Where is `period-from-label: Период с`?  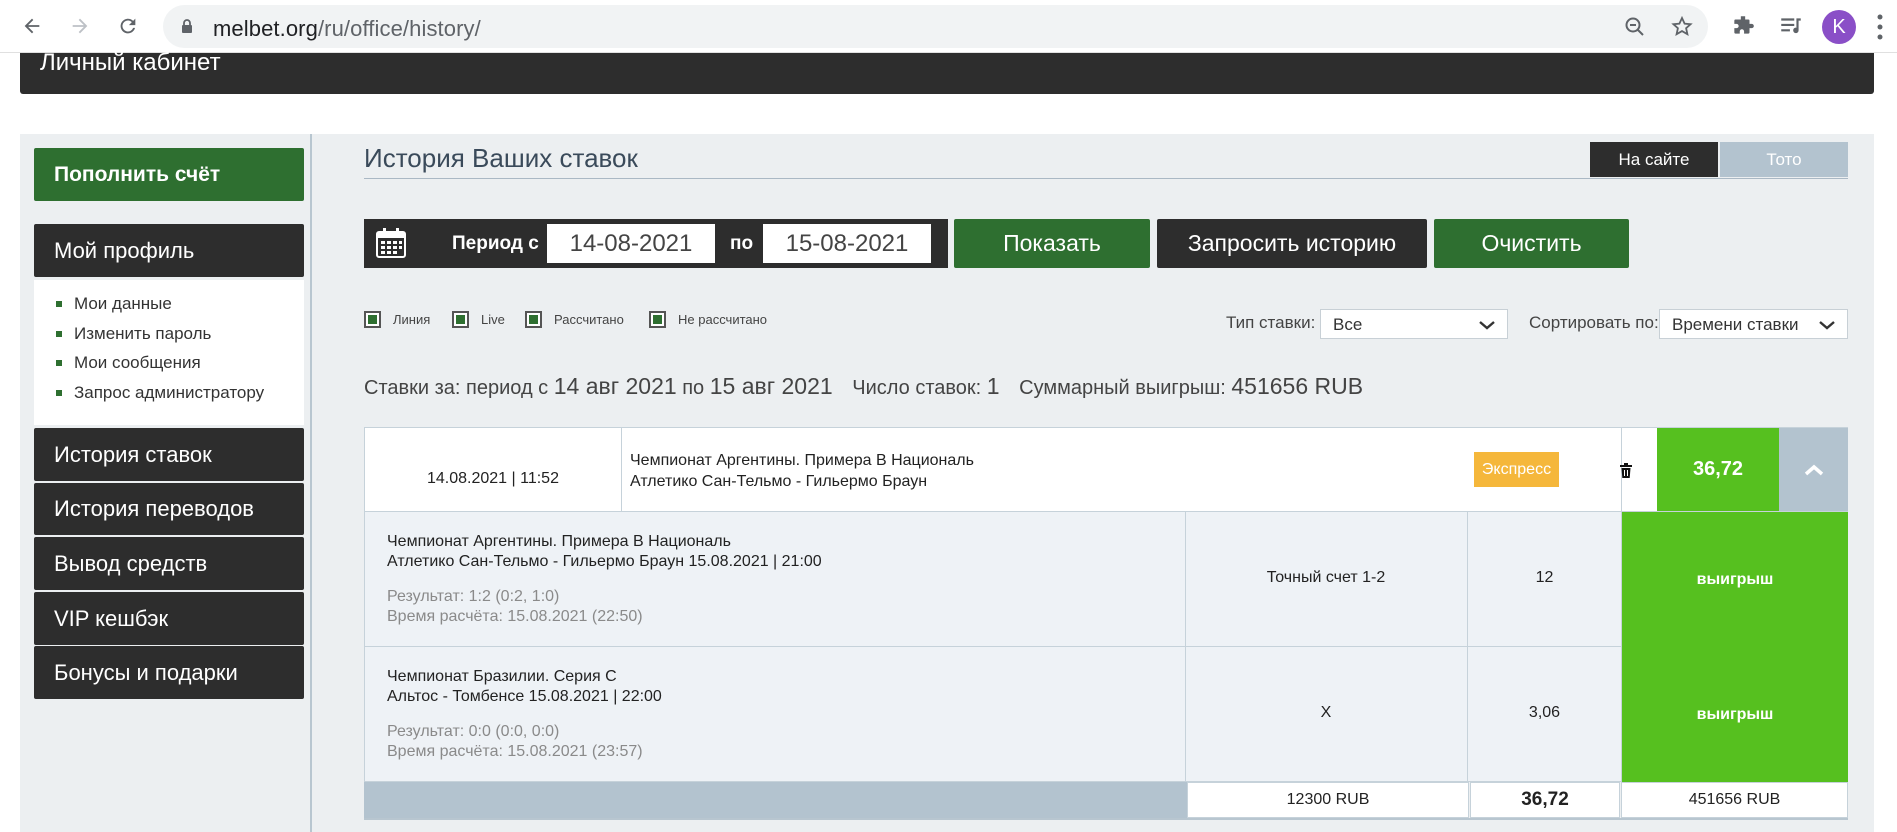
period-from-label: Период с is located at coordinates (495, 243).